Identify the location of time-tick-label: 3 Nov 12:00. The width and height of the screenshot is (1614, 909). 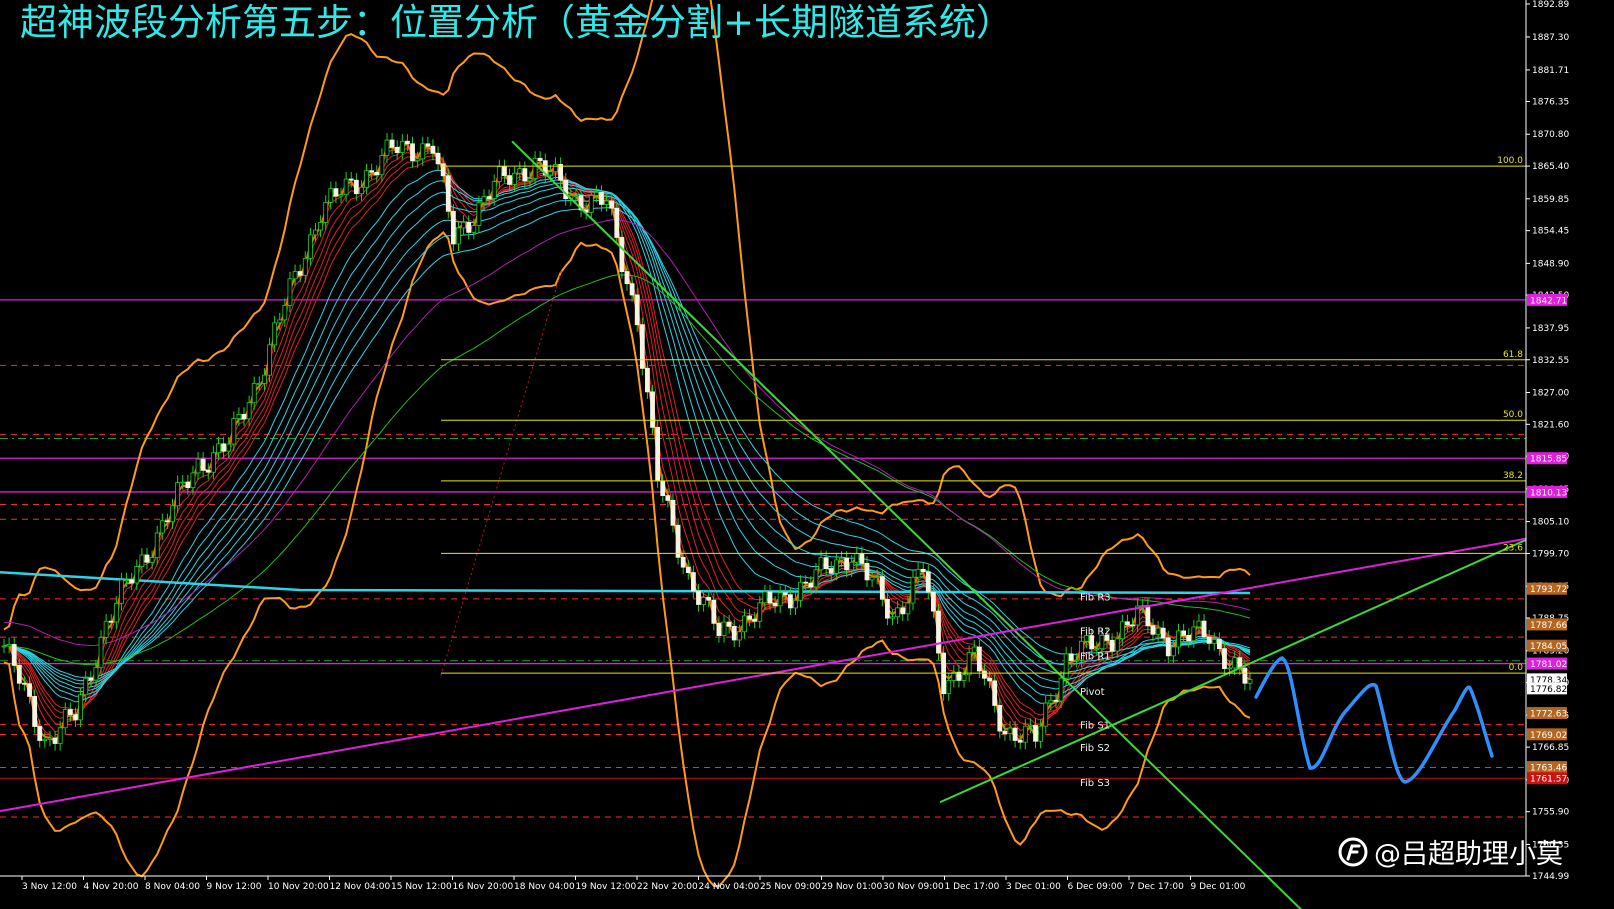
(49, 887).